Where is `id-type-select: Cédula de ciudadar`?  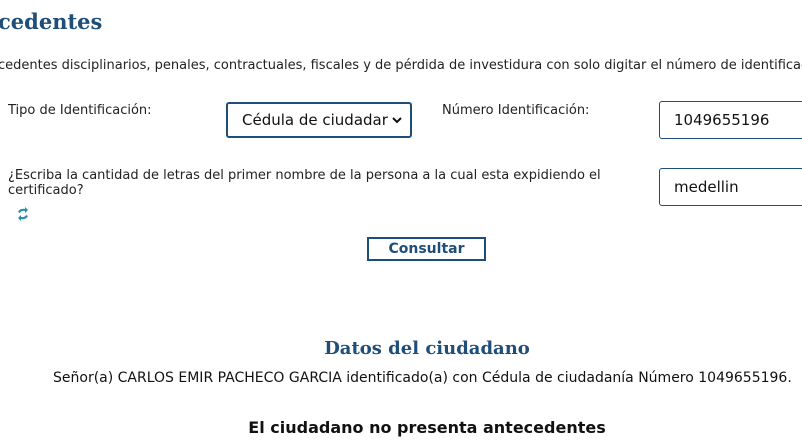 id-type-select: Cédula de ciudadar is located at coordinates (319, 120).